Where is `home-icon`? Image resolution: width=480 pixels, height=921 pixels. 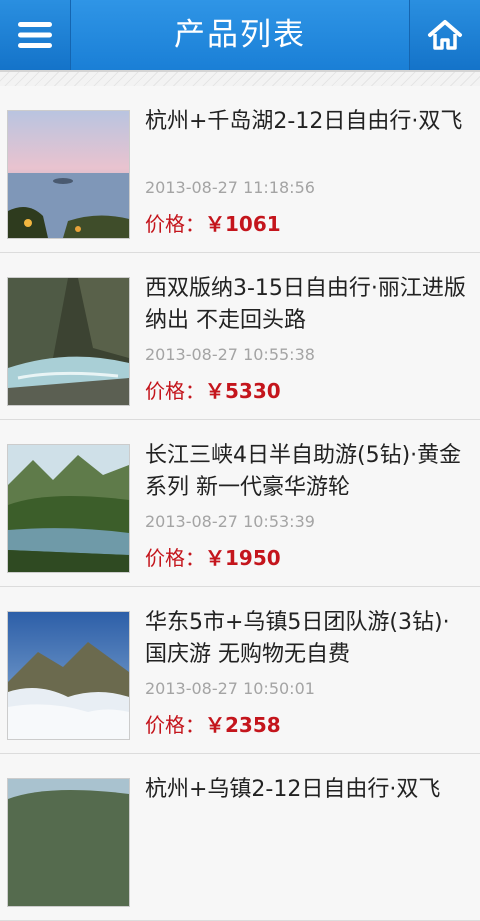
home-icon is located at coordinates (445, 35).